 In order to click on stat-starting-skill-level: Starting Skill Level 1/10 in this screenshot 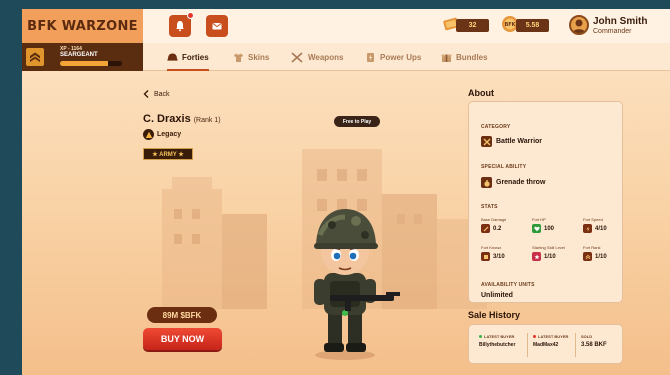, I will do `click(555, 253)`.